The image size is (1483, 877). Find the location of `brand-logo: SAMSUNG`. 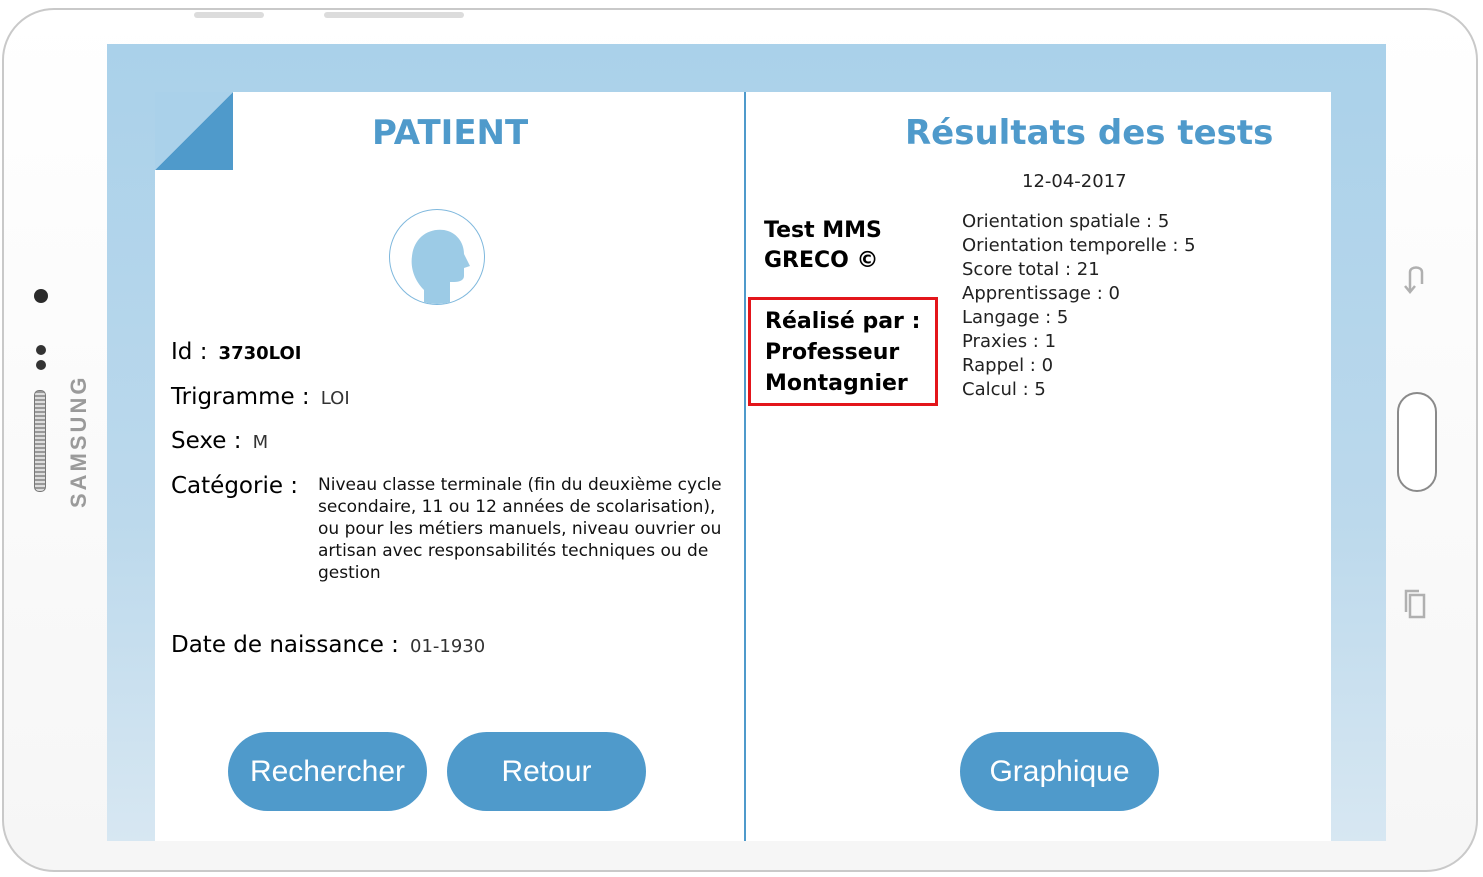

brand-logo: SAMSUNG is located at coordinates (78, 441).